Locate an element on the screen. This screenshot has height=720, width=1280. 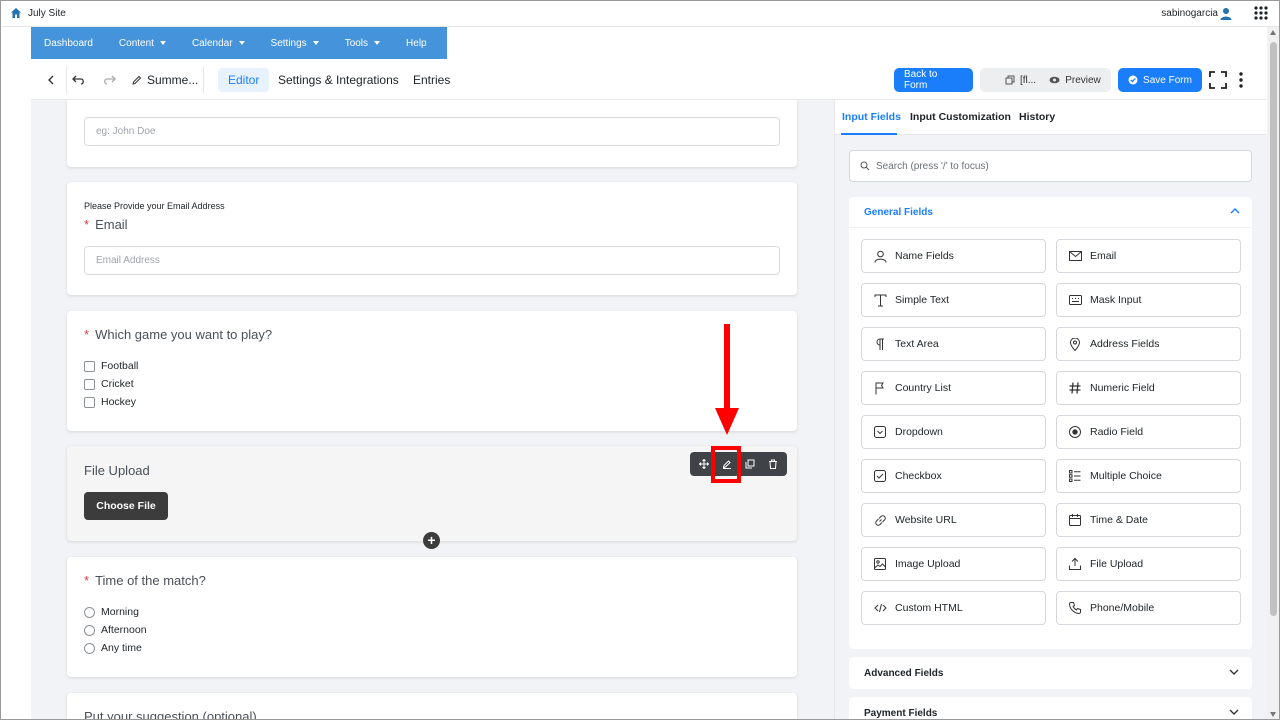
radio-option: Afternoon is located at coordinates (115, 630).